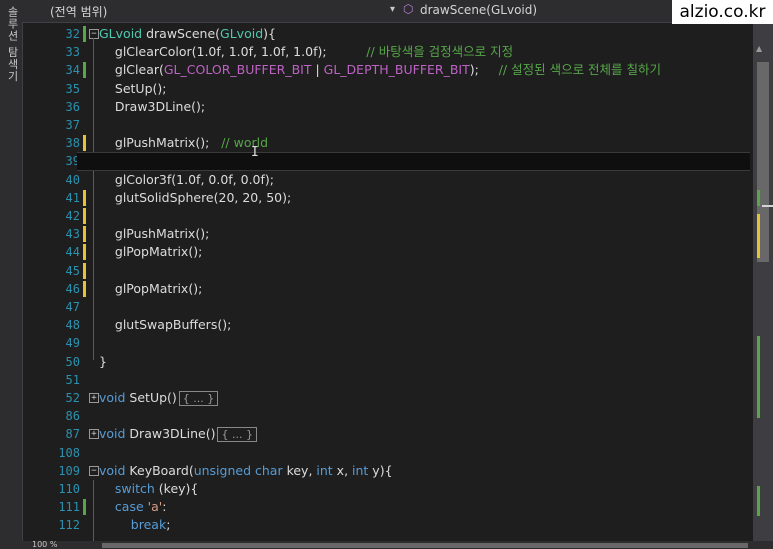  I want to click on horizontal-scrollbar-thumb, so click(425, 545).